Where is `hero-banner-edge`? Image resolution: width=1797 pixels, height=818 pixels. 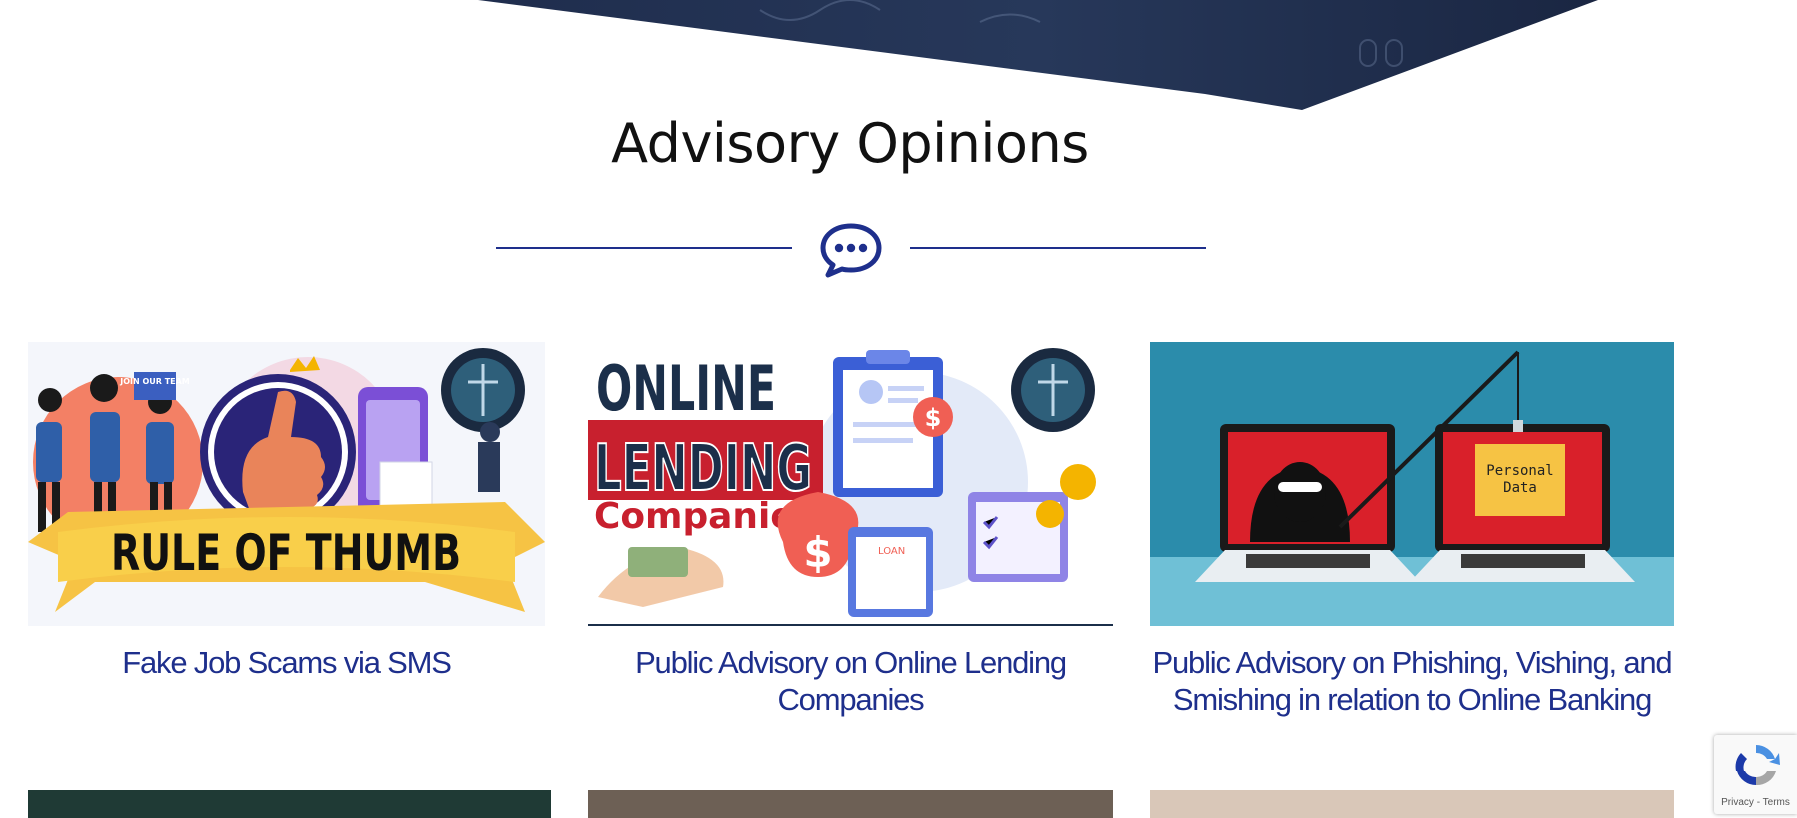 hero-banner-edge is located at coordinates (1038, 55).